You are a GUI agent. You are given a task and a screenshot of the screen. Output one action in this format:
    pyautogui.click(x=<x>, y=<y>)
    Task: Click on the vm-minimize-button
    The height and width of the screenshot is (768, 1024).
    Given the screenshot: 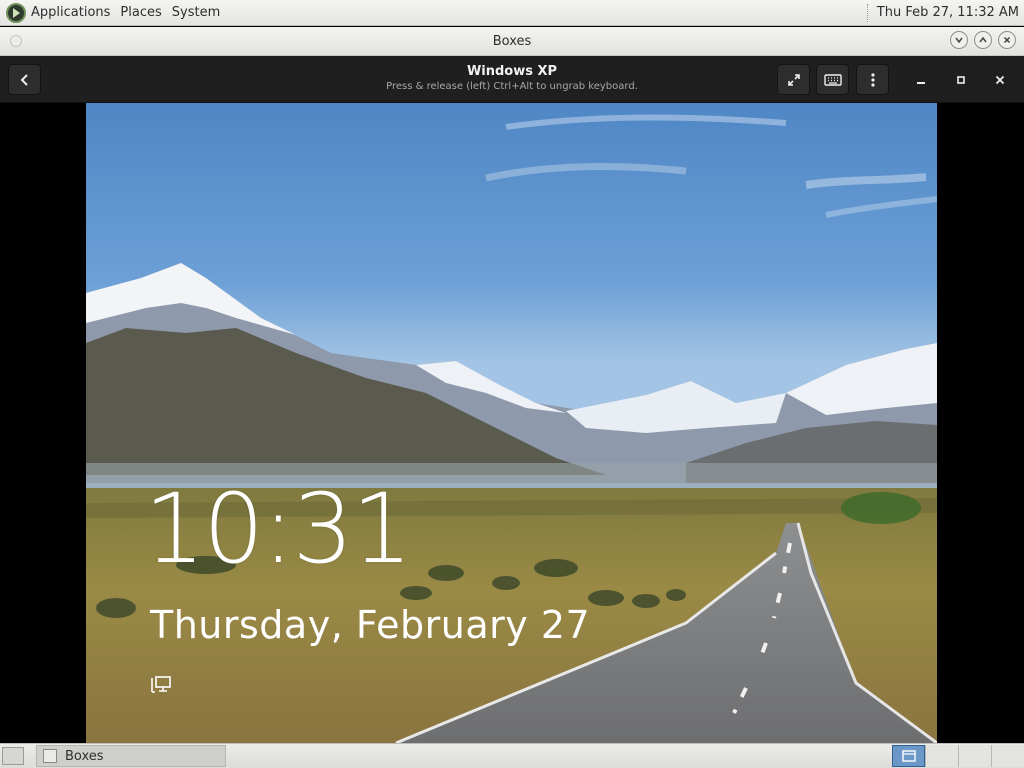 What is the action you would take?
    pyautogui.click(x=921, y=80)
    